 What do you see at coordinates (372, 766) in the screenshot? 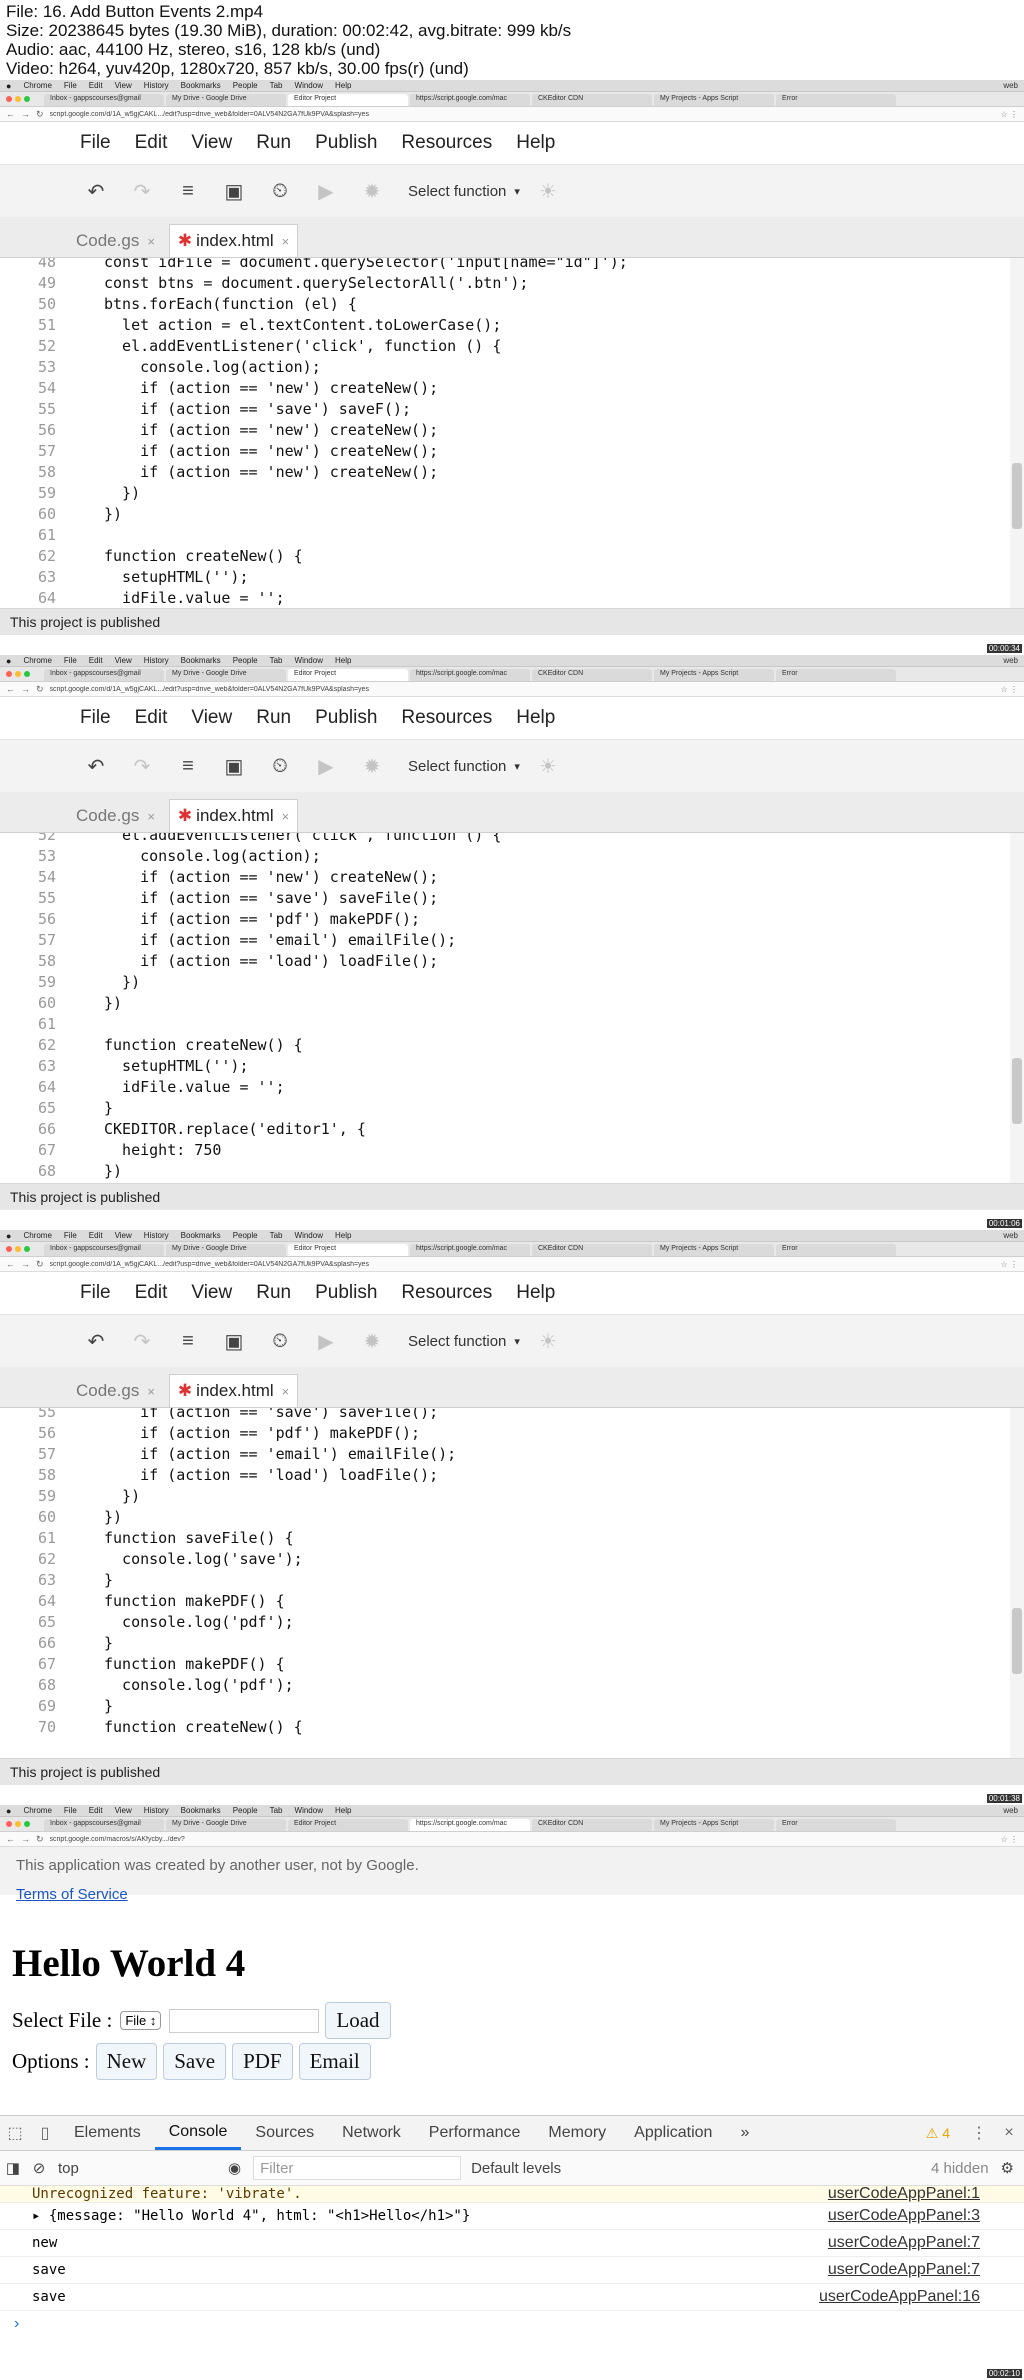
I see `debug-icon: ✹` at bounding box center [372, 766].